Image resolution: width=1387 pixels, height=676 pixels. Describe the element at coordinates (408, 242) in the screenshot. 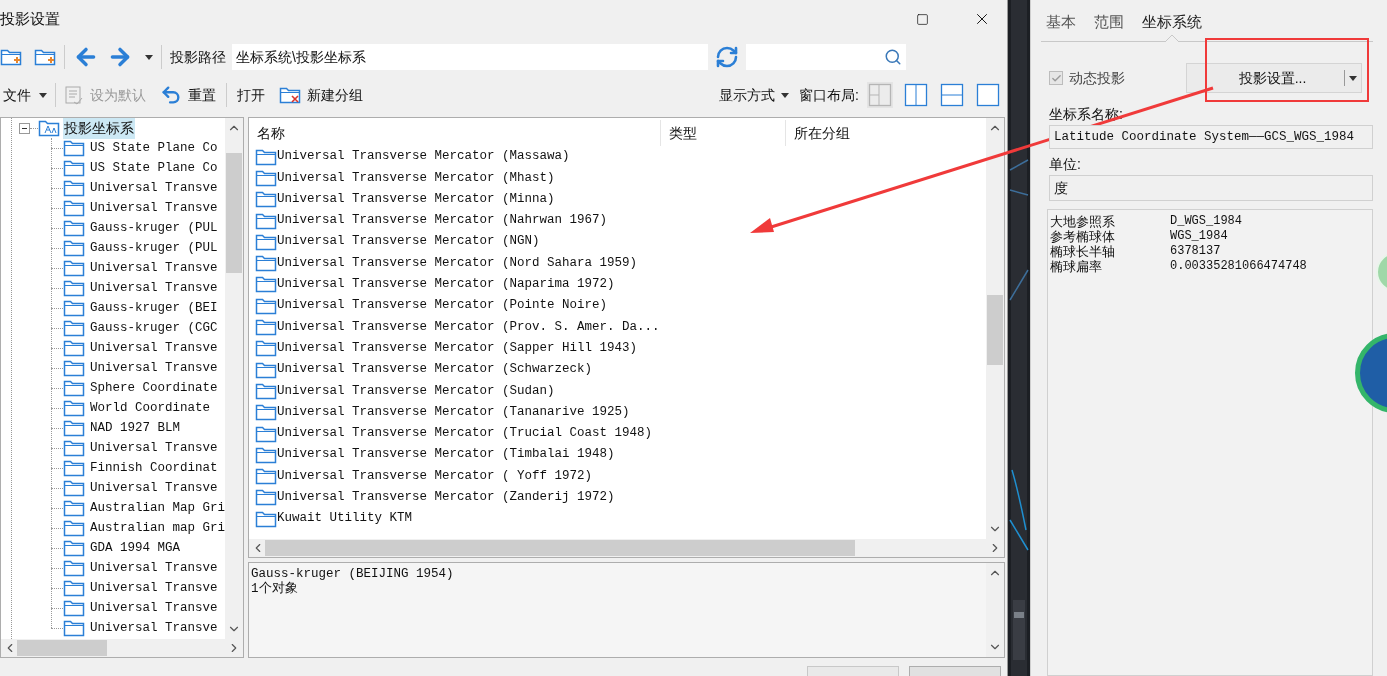

I see `list-row: Universal Transverse Mercator (NGN)` at that location.